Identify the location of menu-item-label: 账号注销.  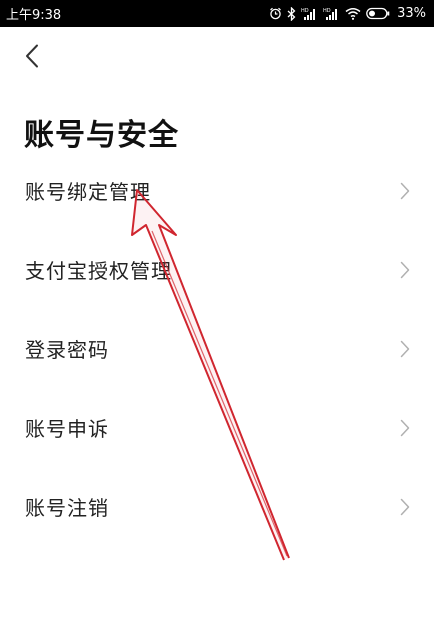
(67, 508).